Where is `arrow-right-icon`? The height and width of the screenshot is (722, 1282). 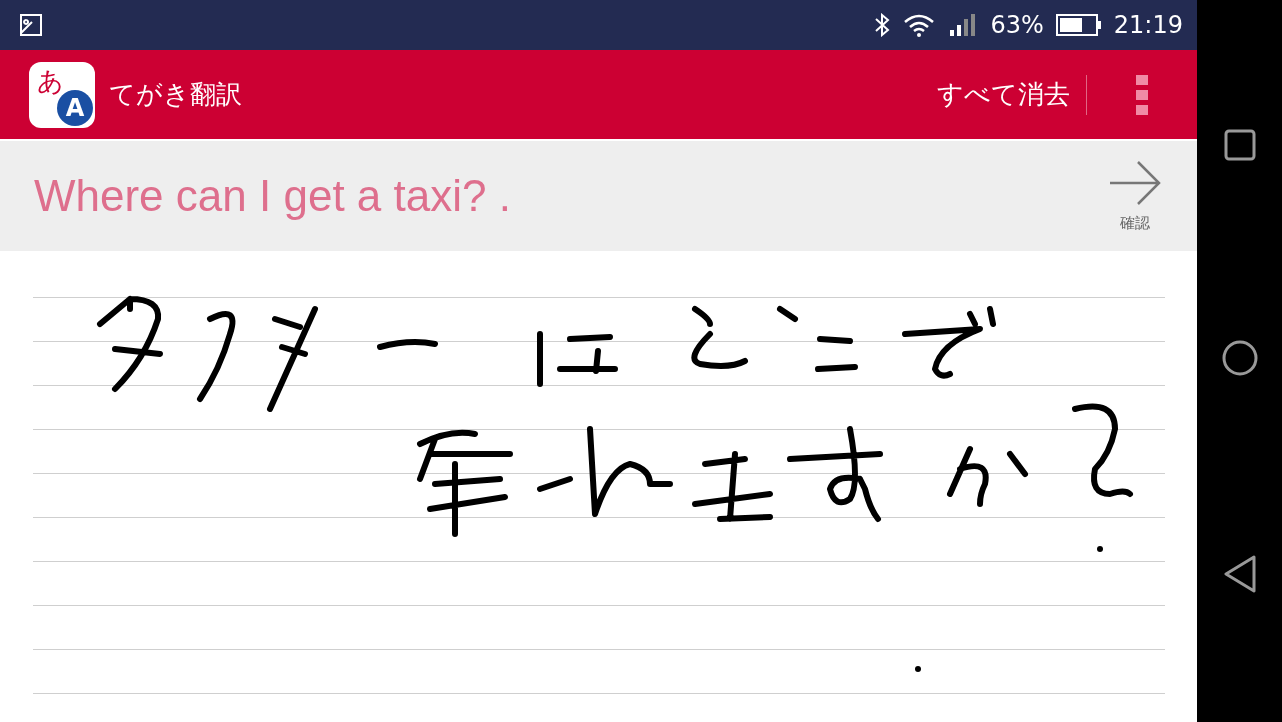 arrow-right-icon is located at coordinates (1135, 182).